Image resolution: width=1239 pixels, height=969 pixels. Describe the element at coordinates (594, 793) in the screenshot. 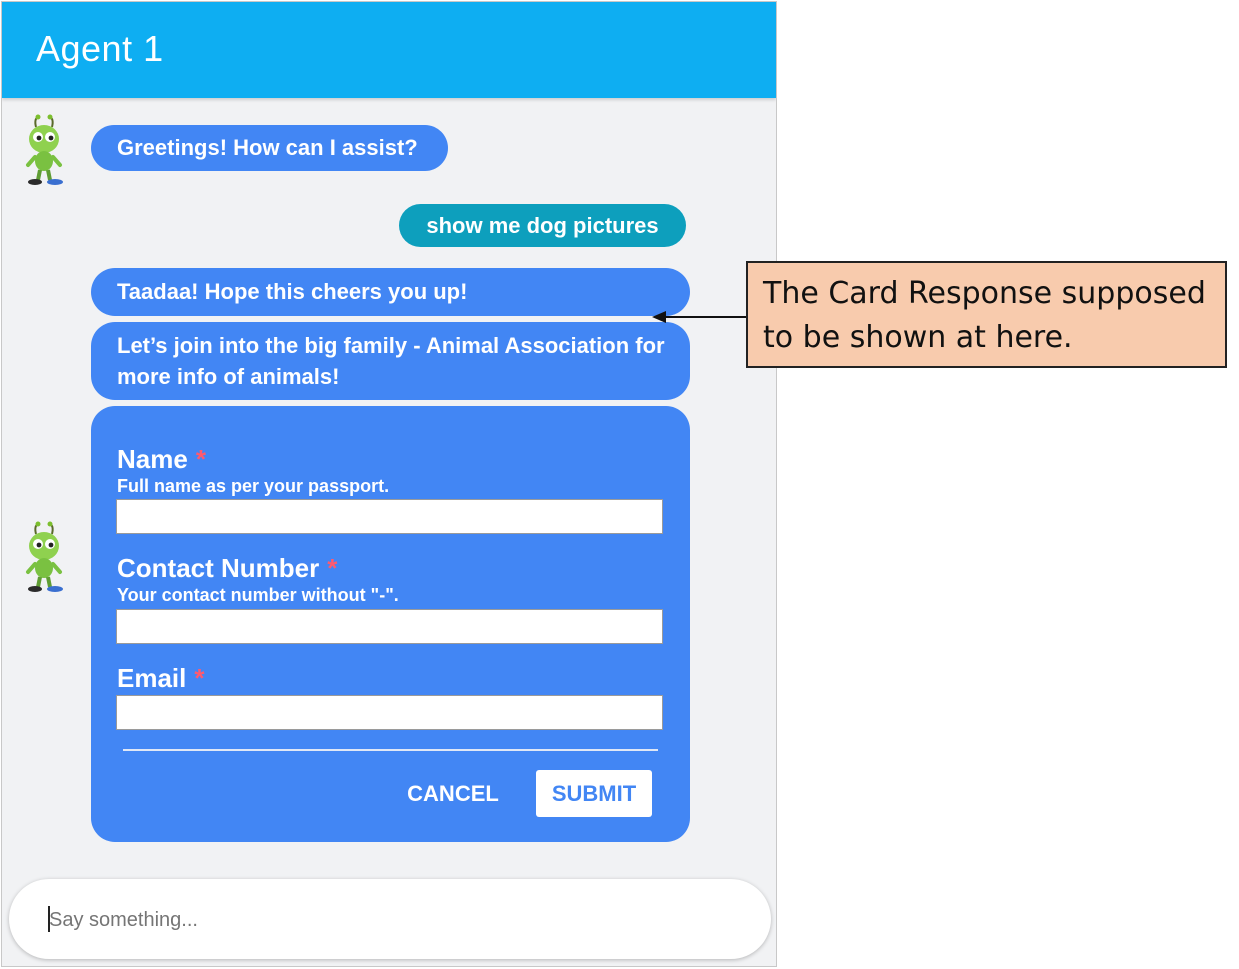

I see `submit-button: SUBMIT` at that location.